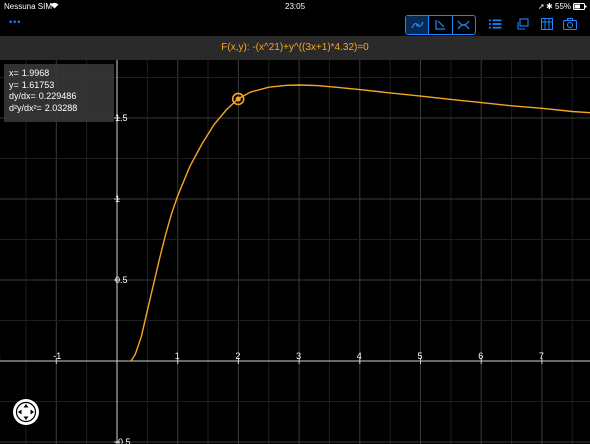 The width and height of the screenshot is (590, 444). I want to click on x-tick-label: -2, so click(0, 356).